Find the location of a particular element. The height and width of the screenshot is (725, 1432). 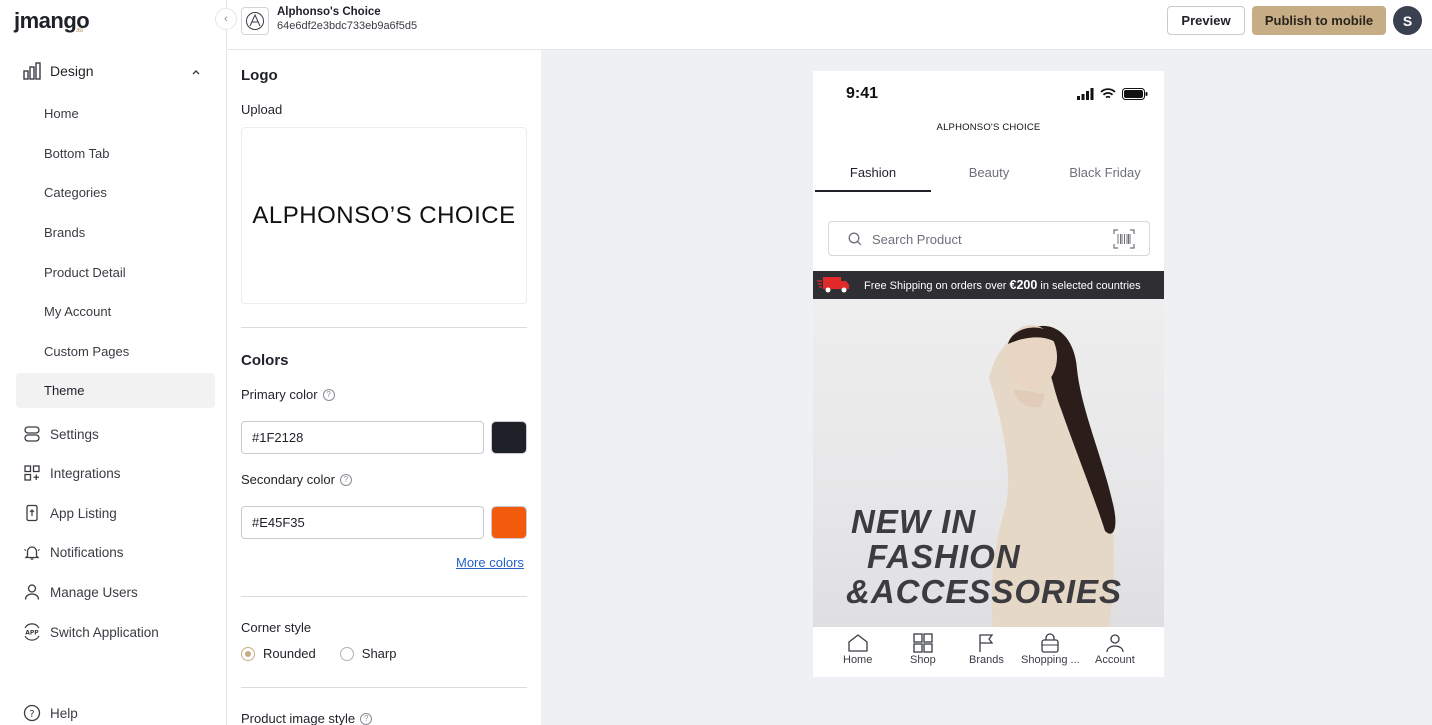

secondary-color-label: Secondary color ? is located at coordinates (296, 479).